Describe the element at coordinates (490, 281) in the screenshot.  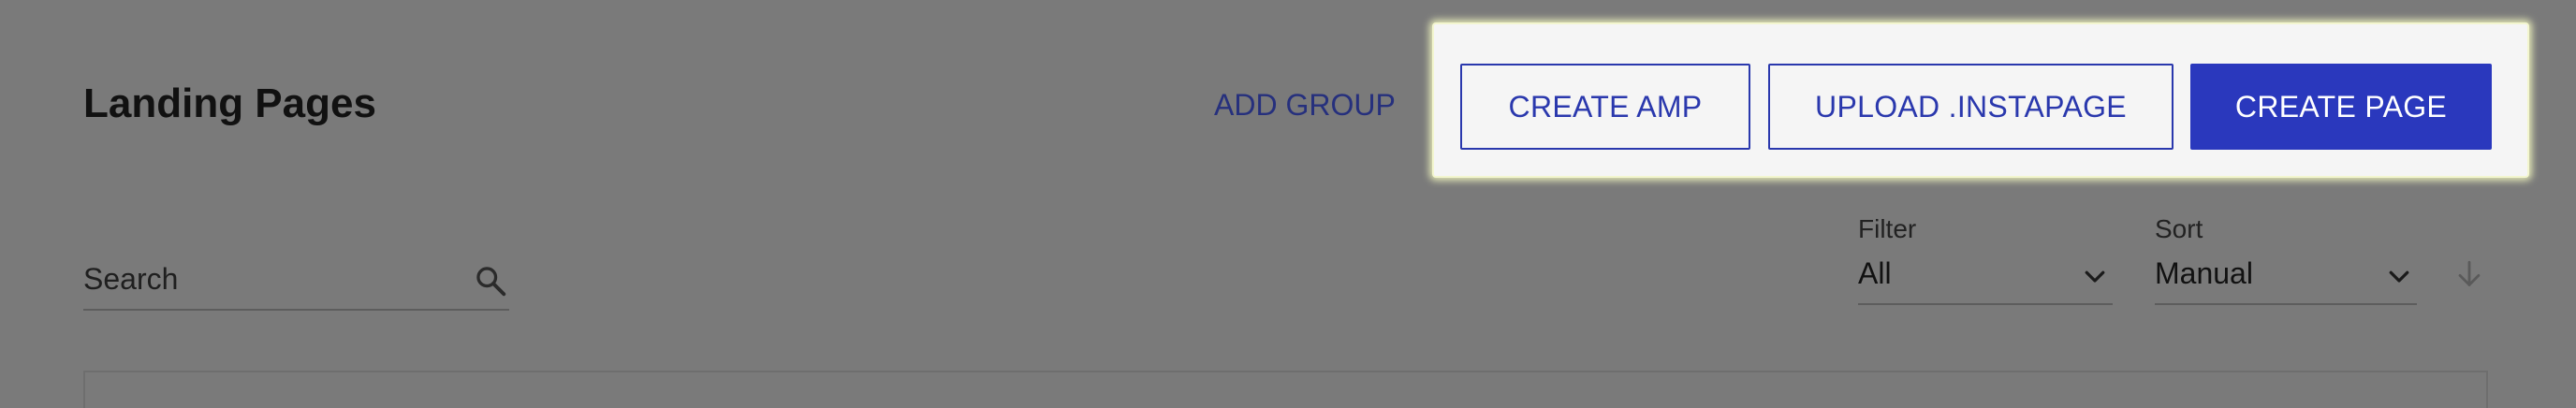
I see `search-icon` at that location.